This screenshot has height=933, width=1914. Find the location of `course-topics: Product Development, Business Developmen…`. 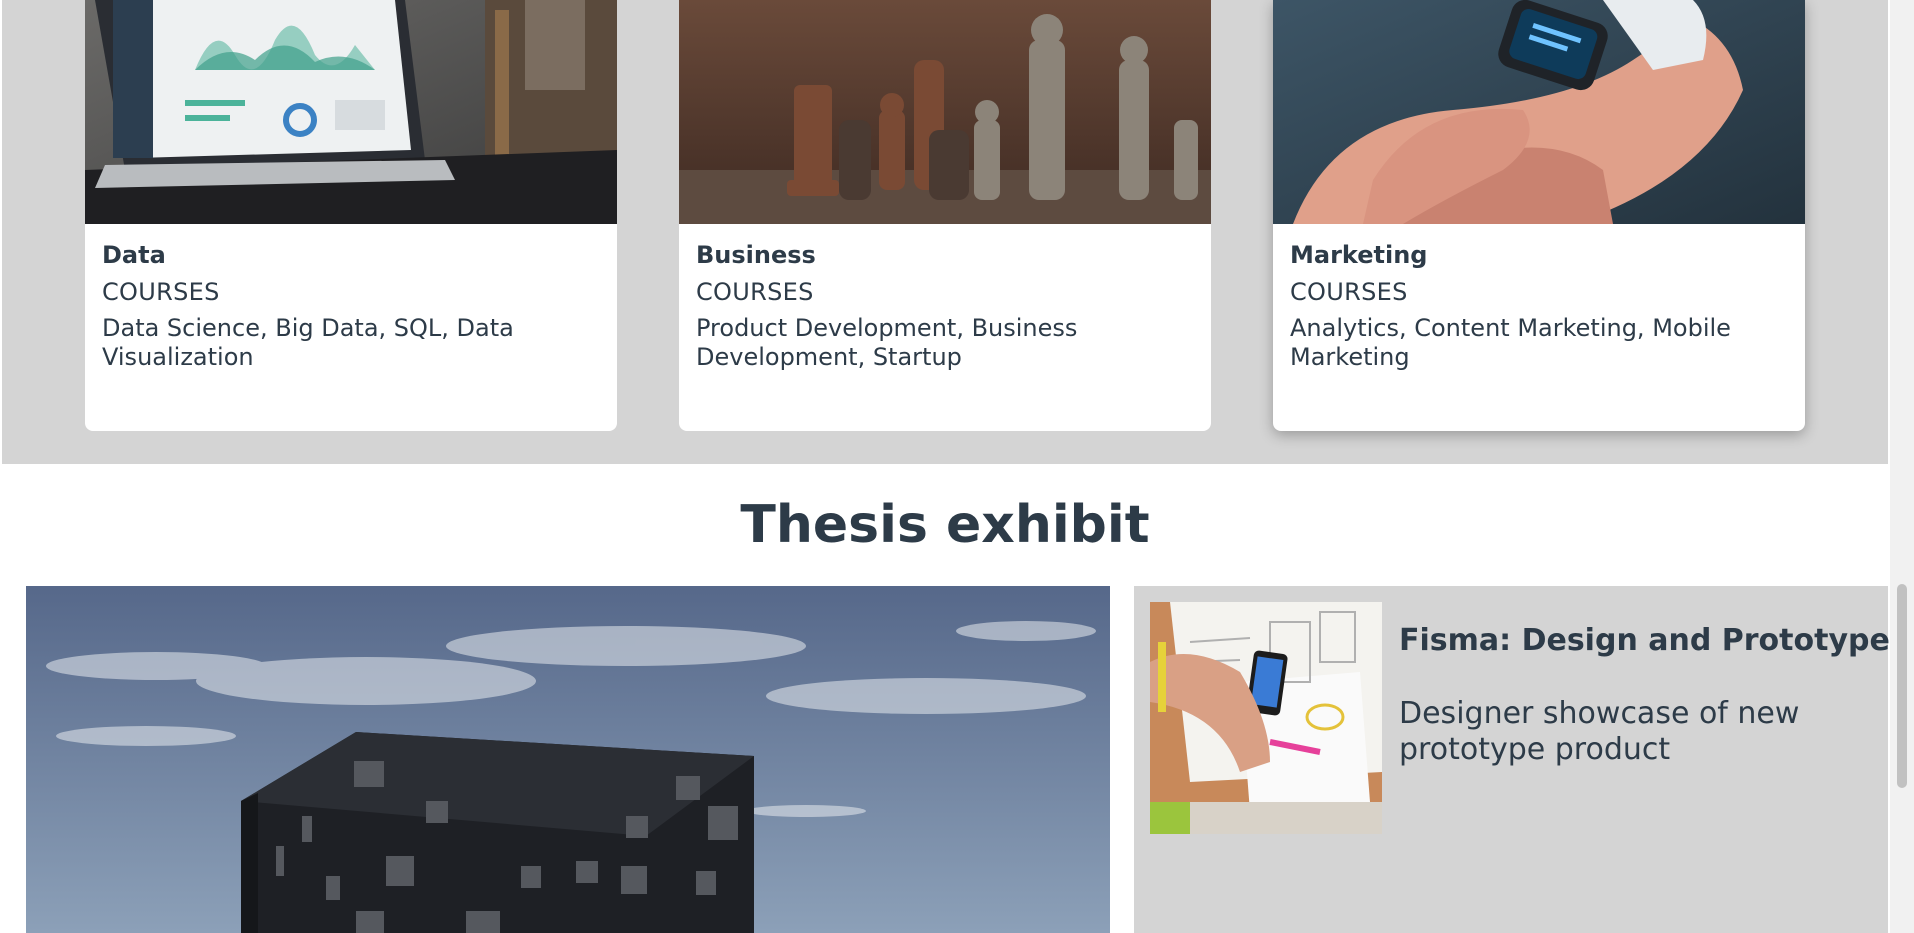

course-topics: Product Development, Business Developmen… is located at coordinates (887, 342).